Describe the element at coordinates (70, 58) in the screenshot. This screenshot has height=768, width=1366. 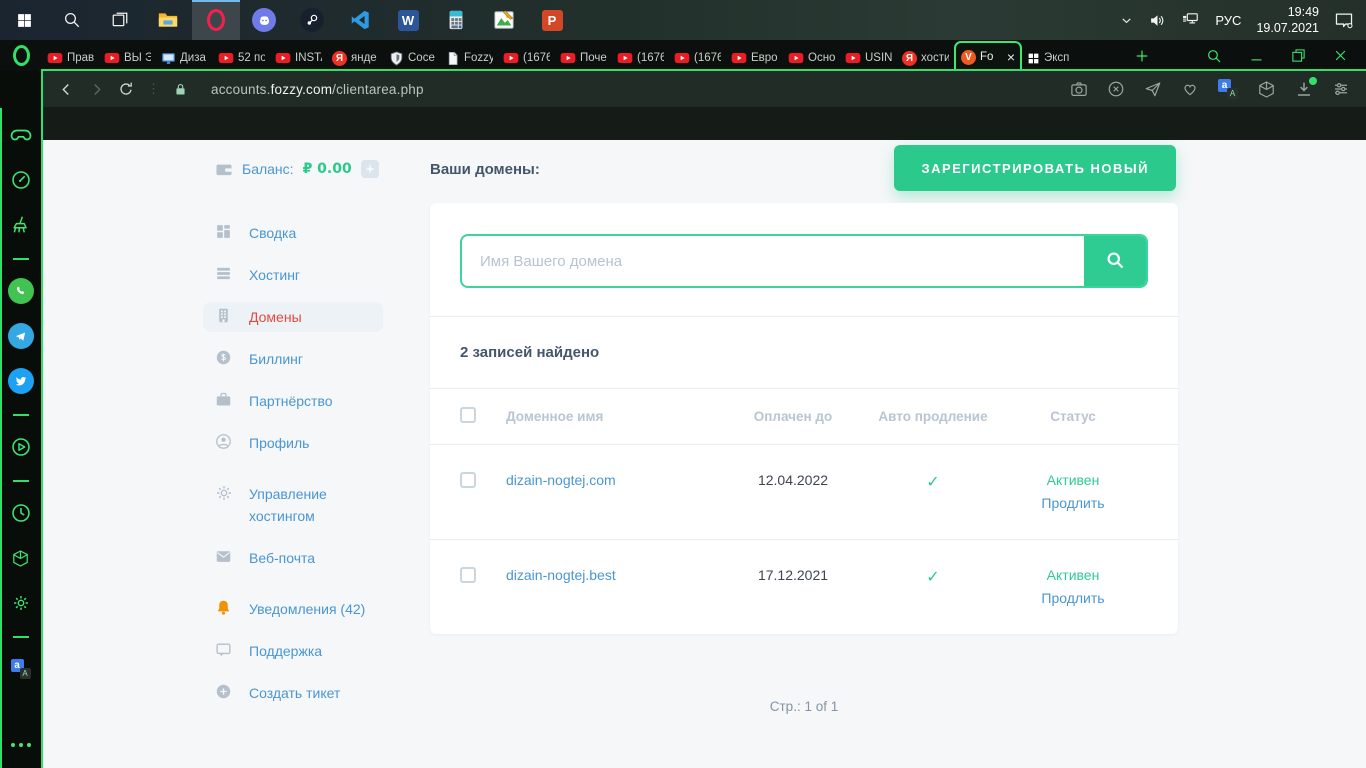
I see `browser-tab: Прав` at that location.